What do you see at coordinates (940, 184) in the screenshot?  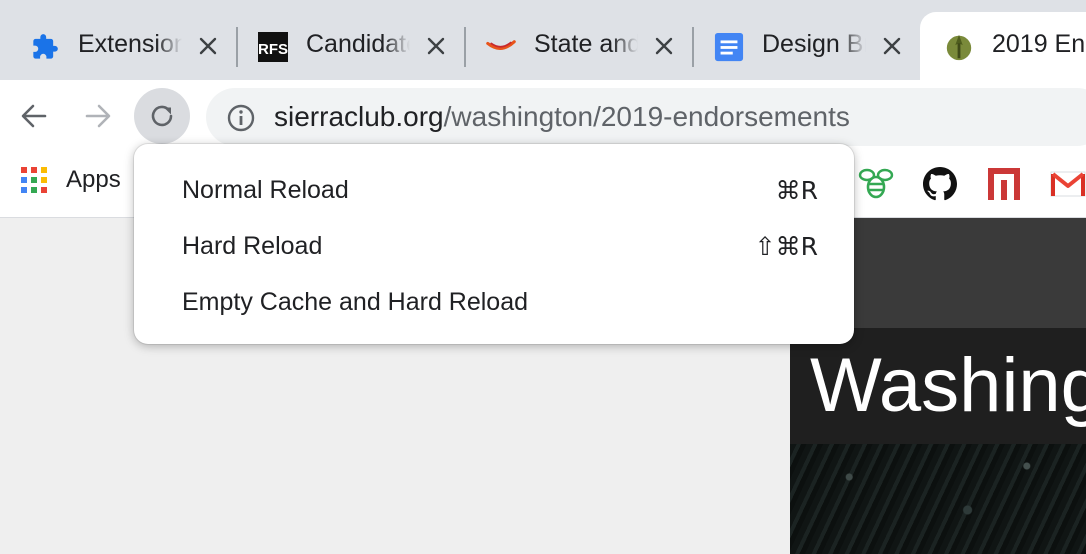 I see `github-icon` at bounding box center [940, 184].